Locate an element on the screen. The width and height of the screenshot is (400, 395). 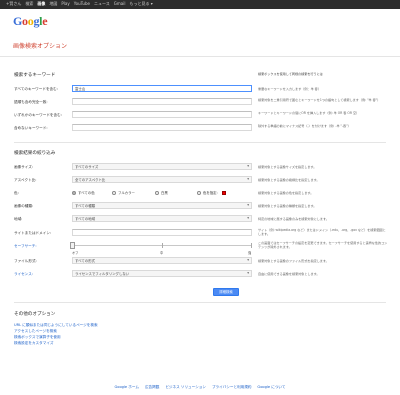
footer-link-home: Google ホーム is located at coordinates (126, 387).